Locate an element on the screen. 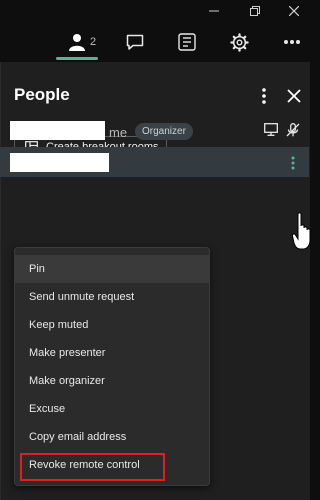  window-titlebar is located at coordinates (156, 11).